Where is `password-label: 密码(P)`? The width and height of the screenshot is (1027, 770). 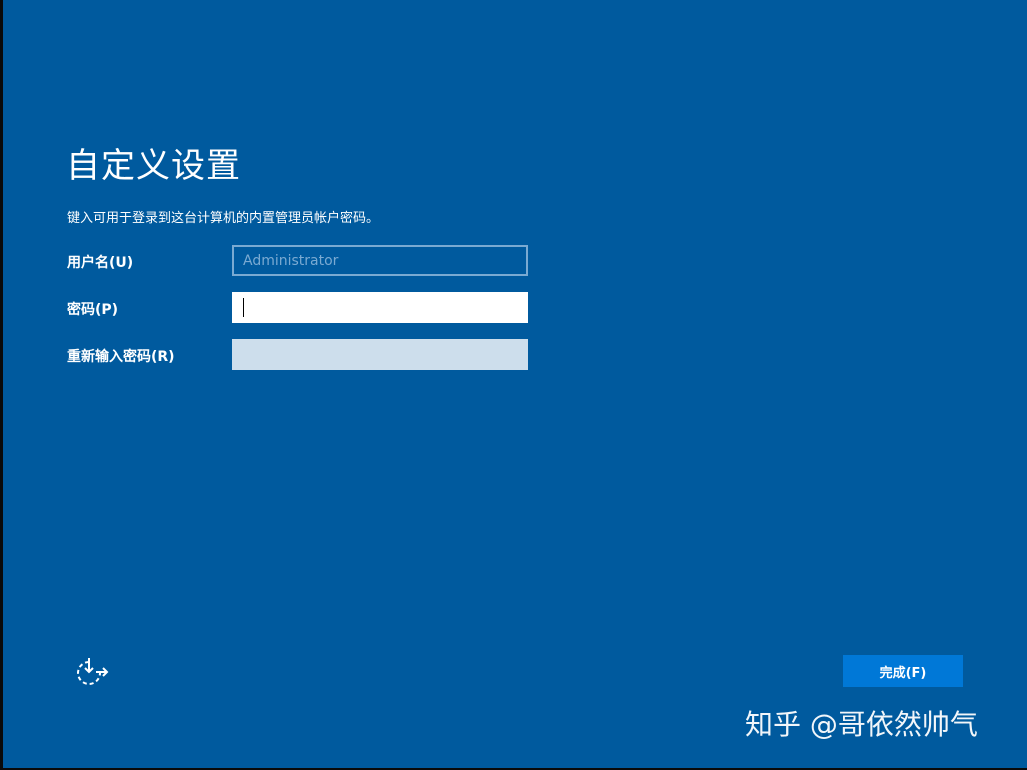
password-label: 密码(P) is located at coordinates (93, 310).